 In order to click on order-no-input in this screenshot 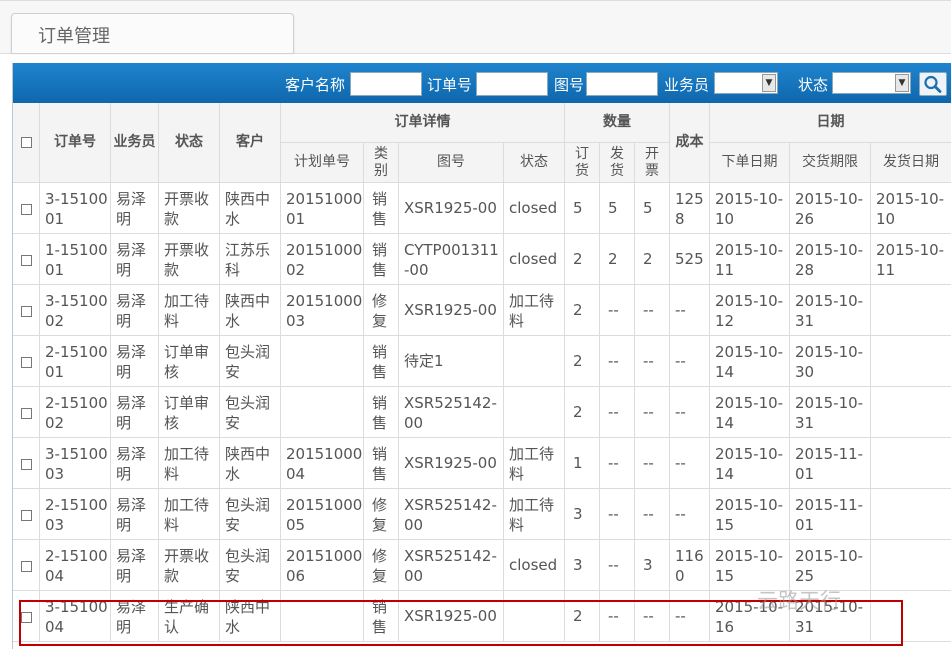, I will do `click(512, 84)`.